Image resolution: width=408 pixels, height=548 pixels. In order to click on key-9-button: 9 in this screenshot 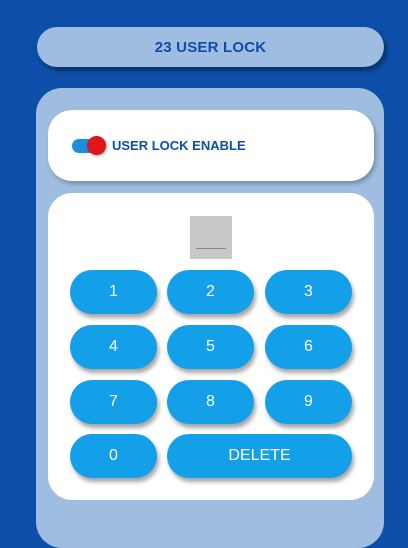, I will do `click(308, 402)`.